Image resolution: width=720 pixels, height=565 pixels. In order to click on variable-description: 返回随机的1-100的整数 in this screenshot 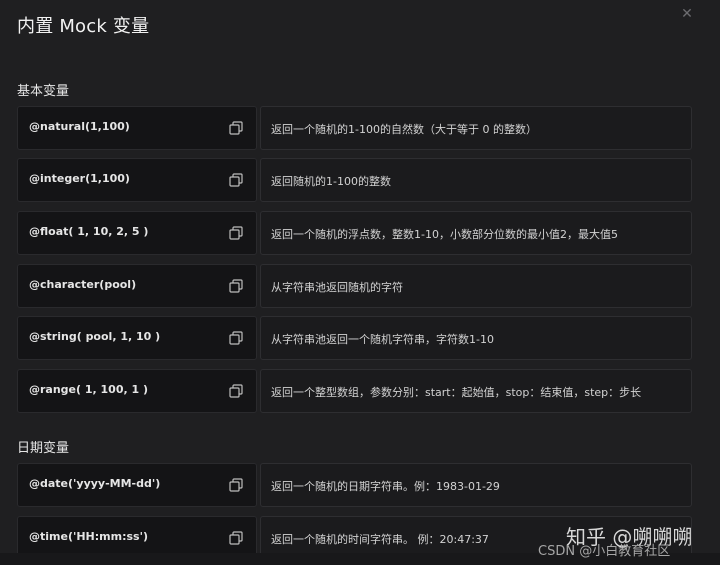, I will do `click(331, 181)`.